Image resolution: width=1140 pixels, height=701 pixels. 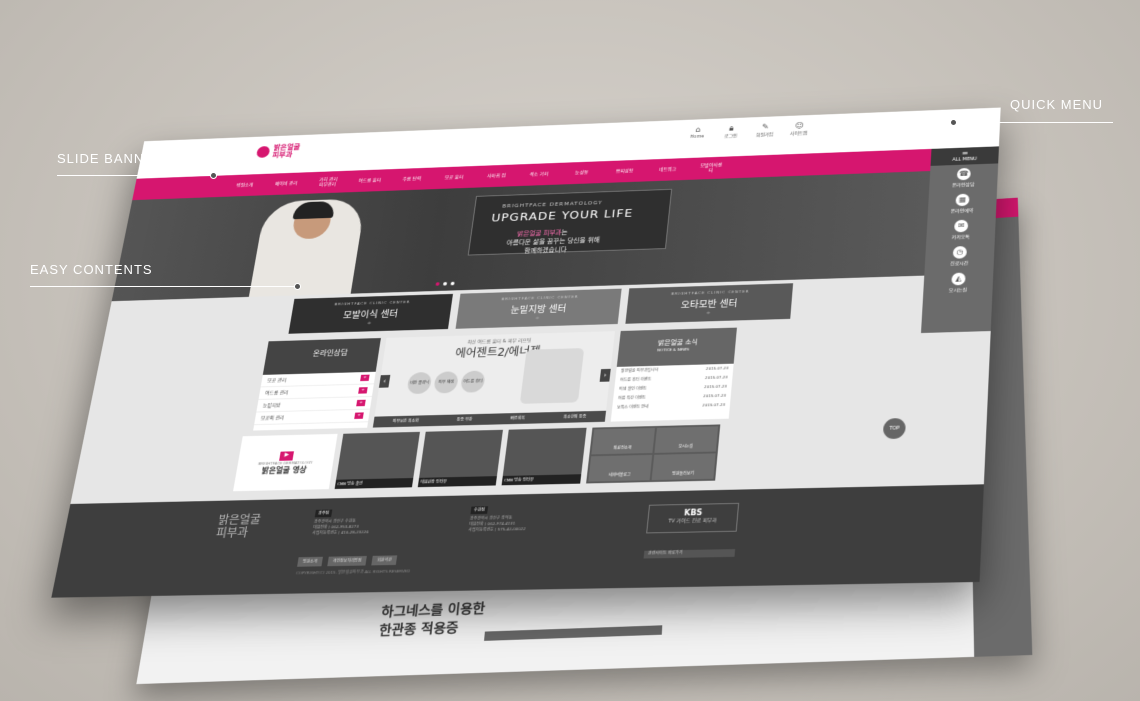 What do you see at coordinates (581, 173) in the screenshot?
I see `gnb-item: 눈성형` at bounding box center [581, 173].